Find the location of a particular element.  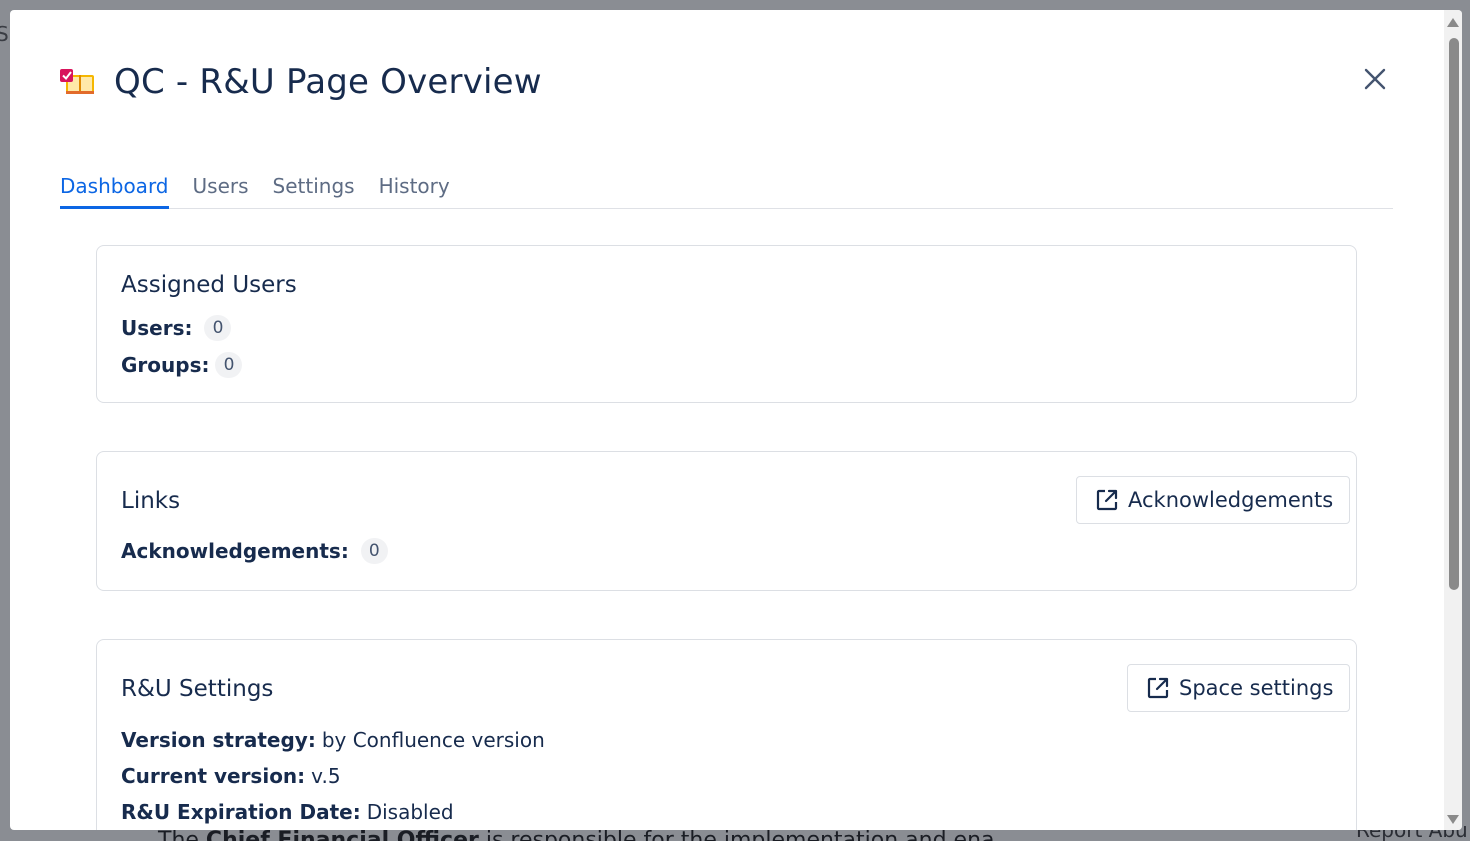

space-settings-button: Space settings is located at coordinates (1239, 688).